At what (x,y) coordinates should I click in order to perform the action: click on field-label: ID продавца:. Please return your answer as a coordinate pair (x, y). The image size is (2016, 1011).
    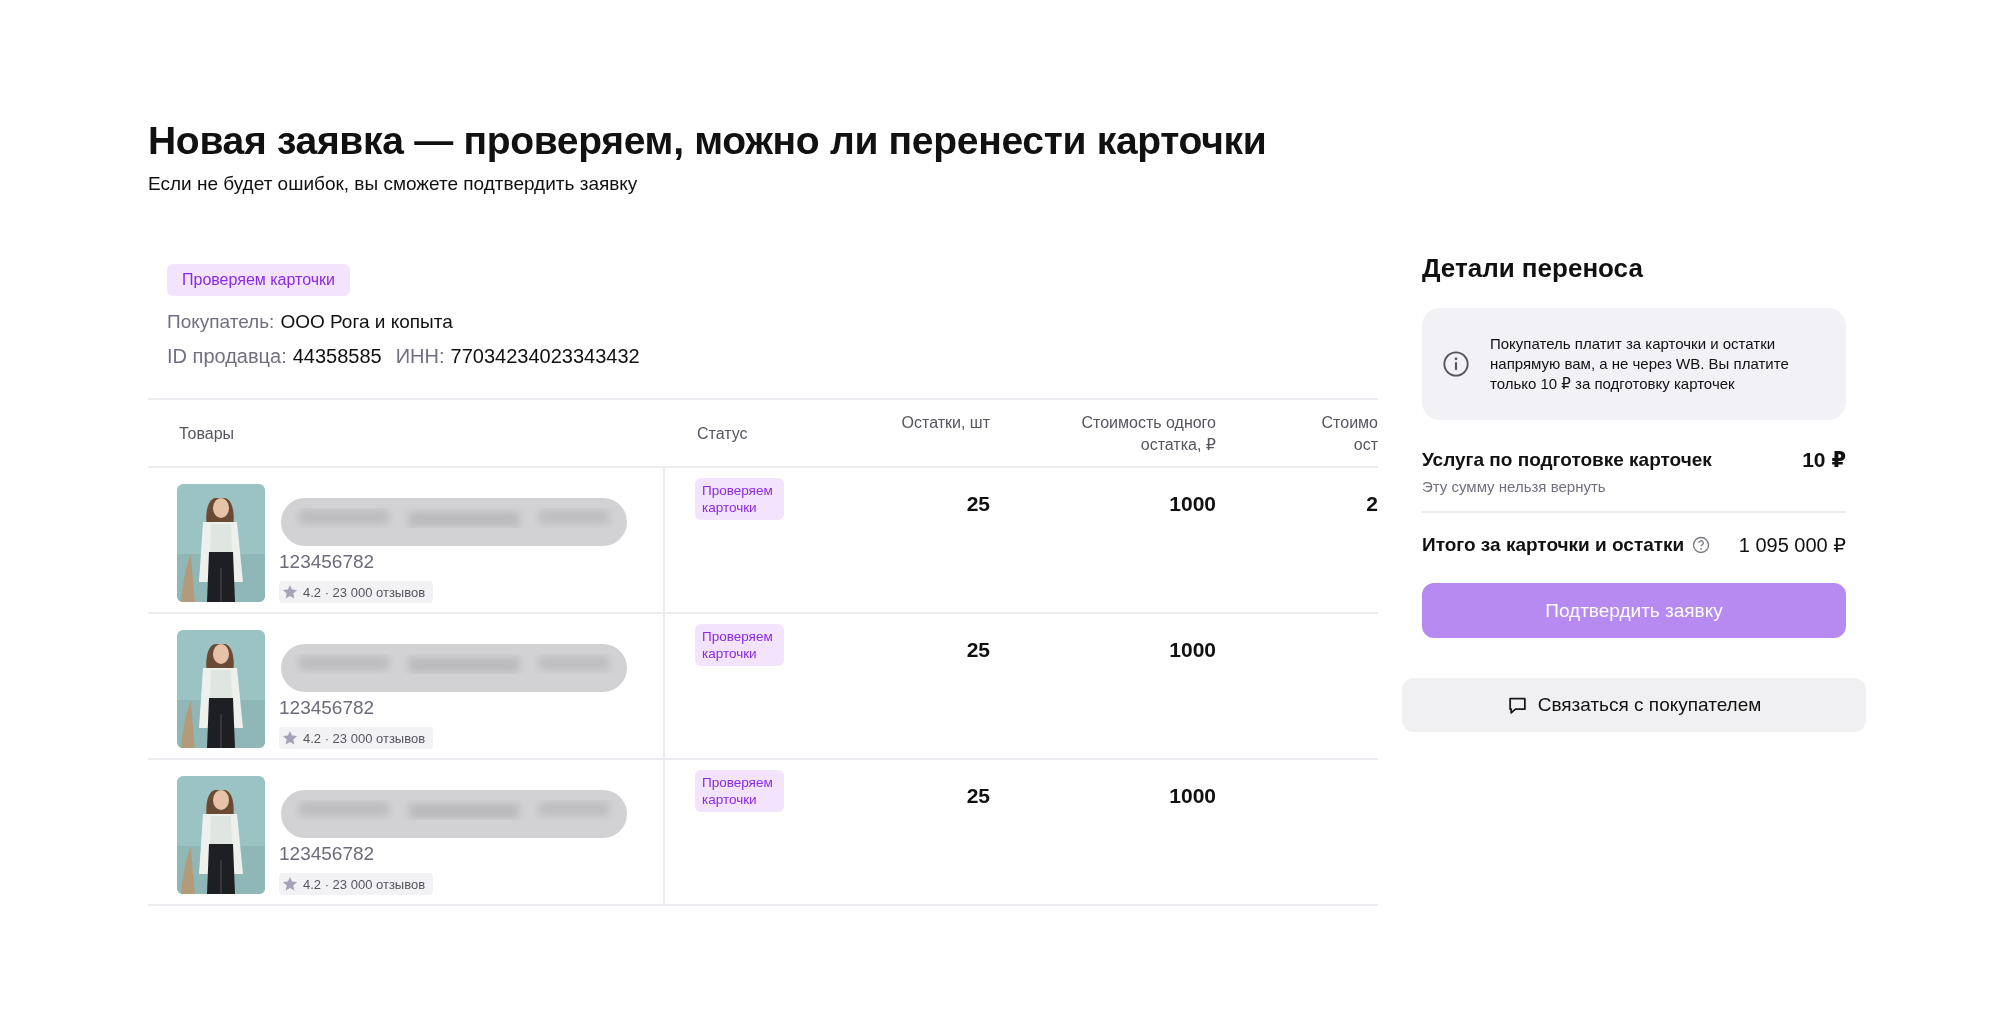
    Looking at the image, I should click on (227, 356).